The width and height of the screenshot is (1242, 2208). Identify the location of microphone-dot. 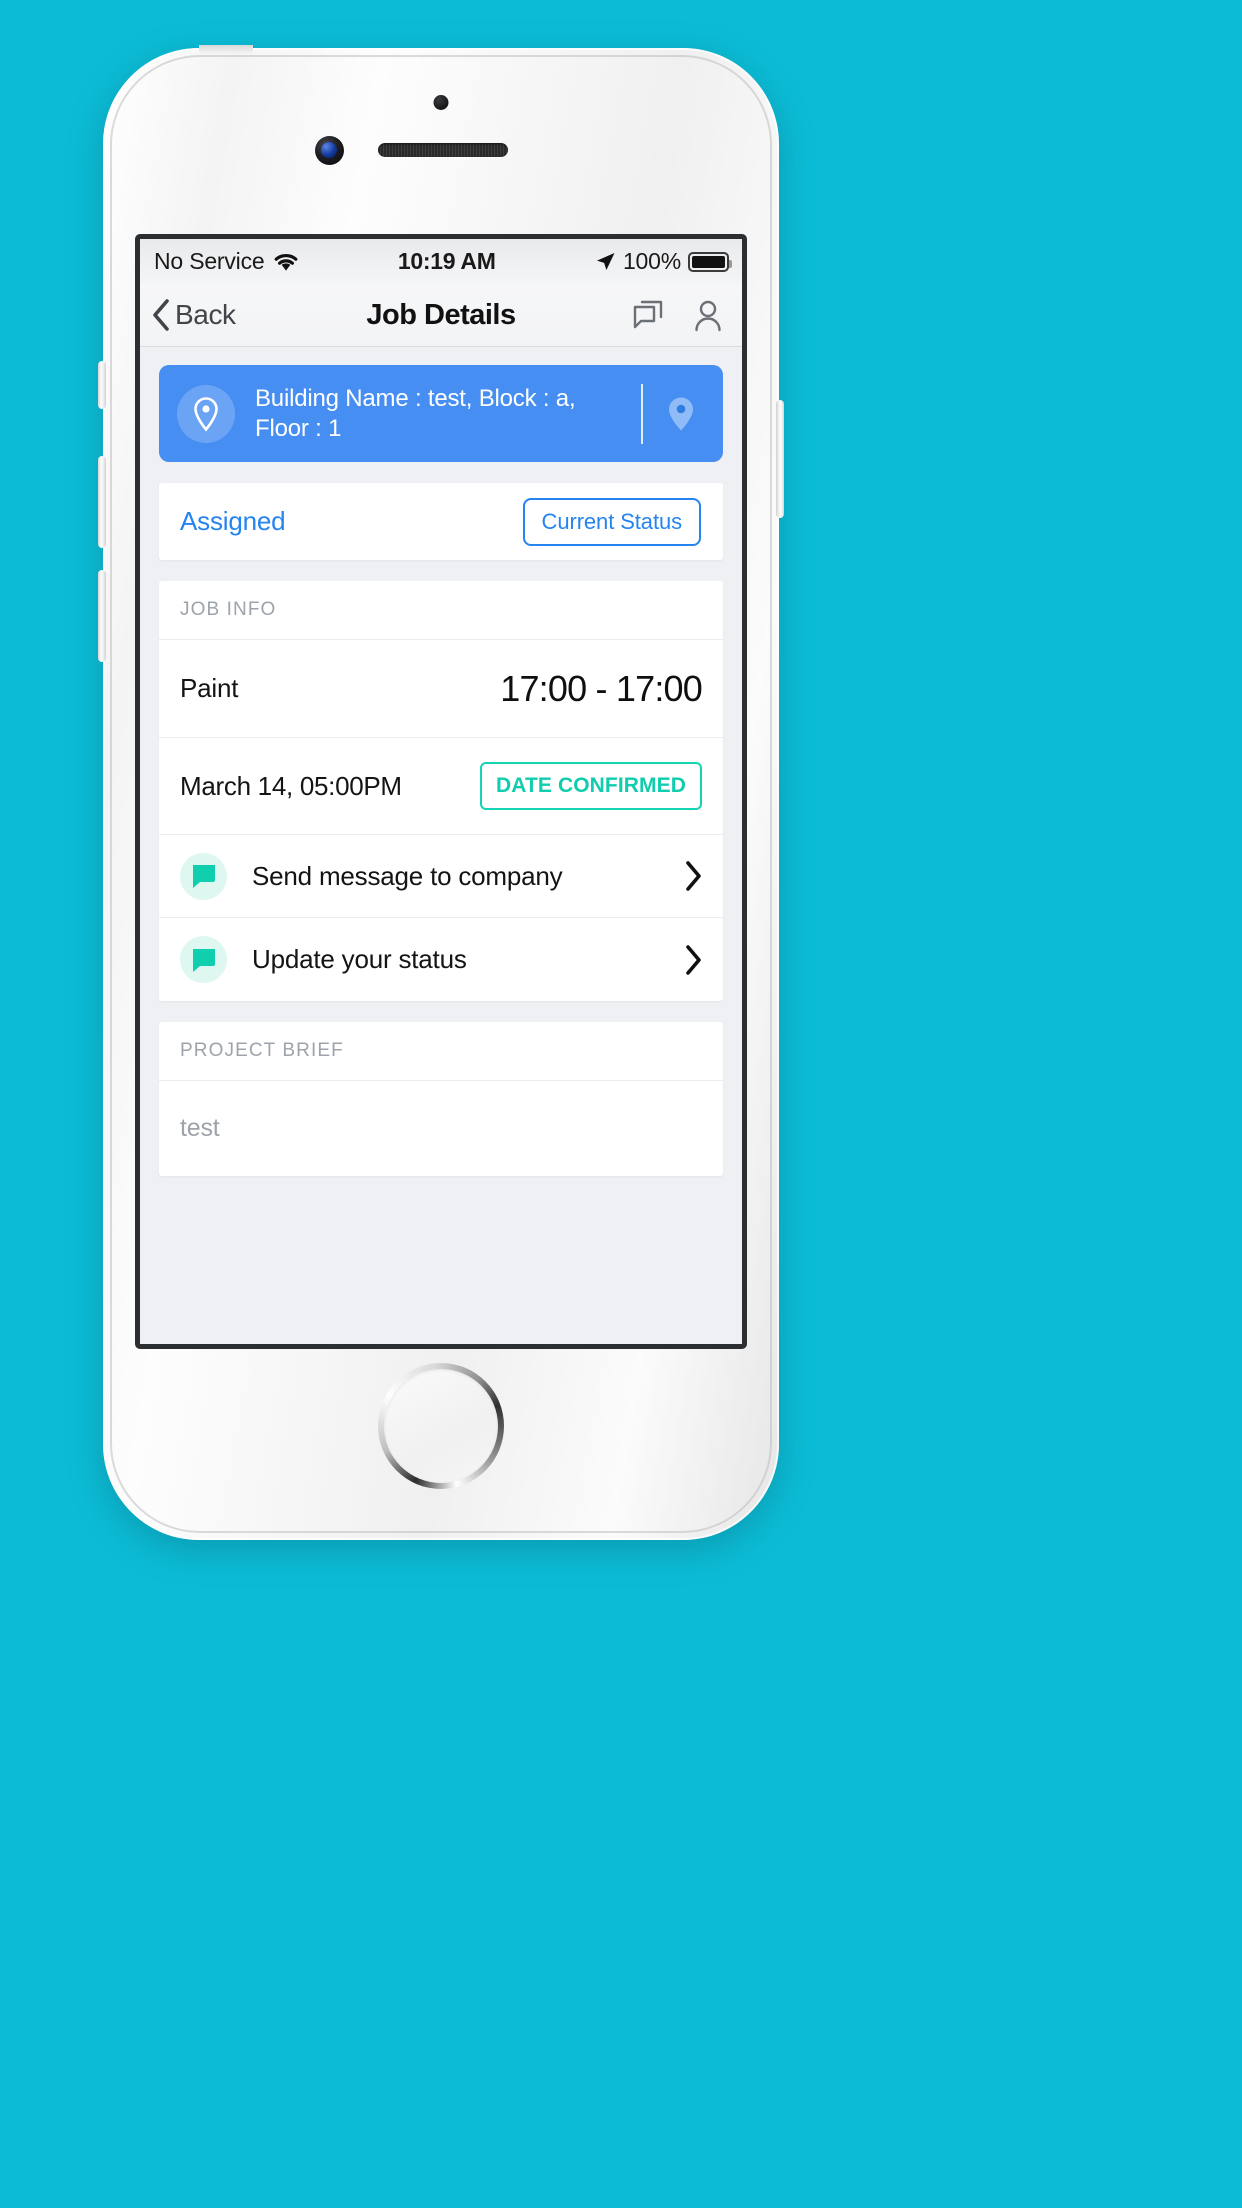
(441, 102).